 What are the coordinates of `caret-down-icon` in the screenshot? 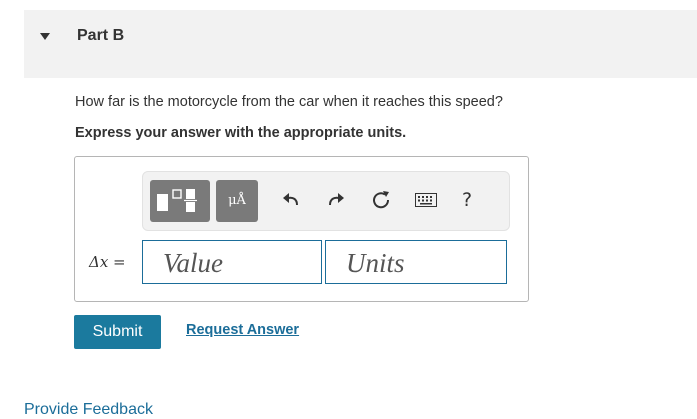 It's located at (45, 36).